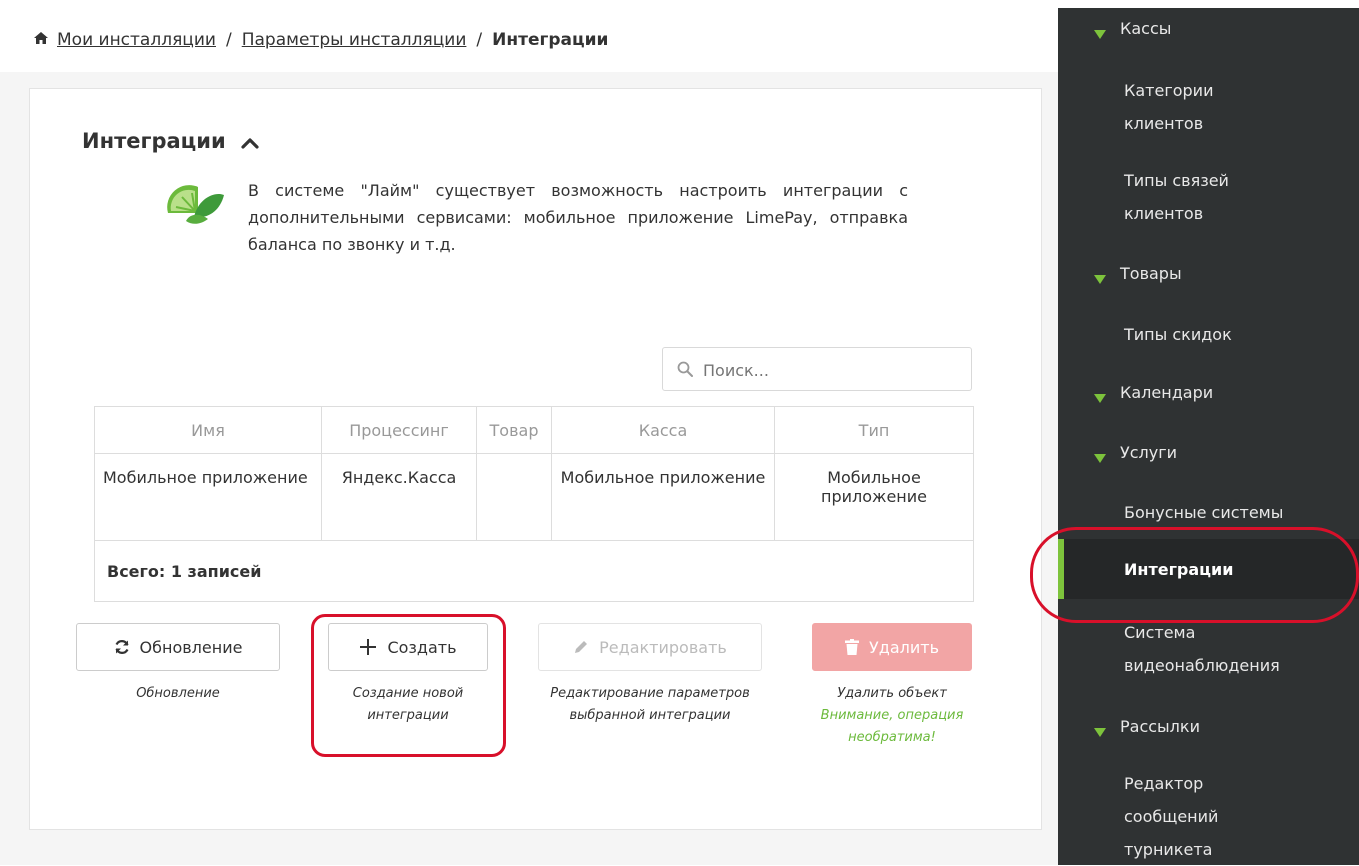 The image size is (1359, 866). What do you see at coordinates (1169, 107) in the screenshot?
I see `sidebar-item-label: Категории клиентов` at bounding box center [1169, 107].